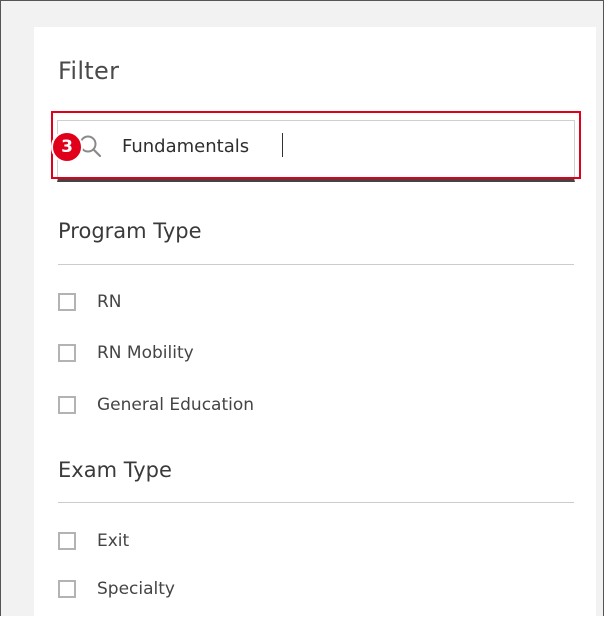 This screenshot has width=606, height=617. I want to click on section-heading-program-type: Program Type, so click(130, 231).